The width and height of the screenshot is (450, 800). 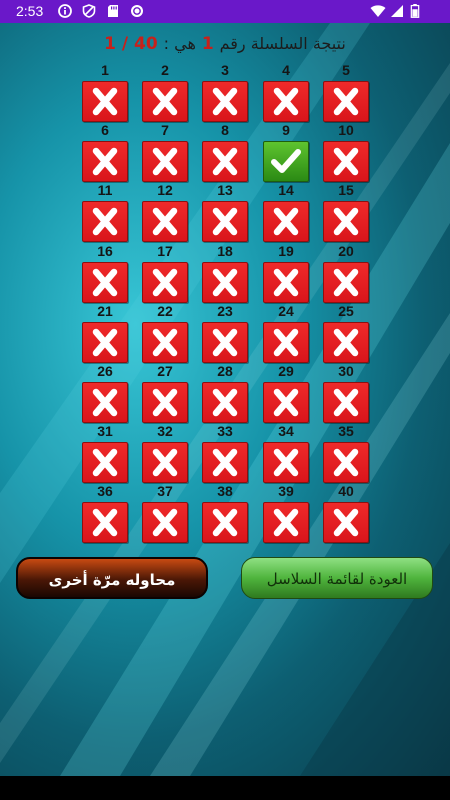 I want to click on question-number: 8, so click(x=225, y=130).